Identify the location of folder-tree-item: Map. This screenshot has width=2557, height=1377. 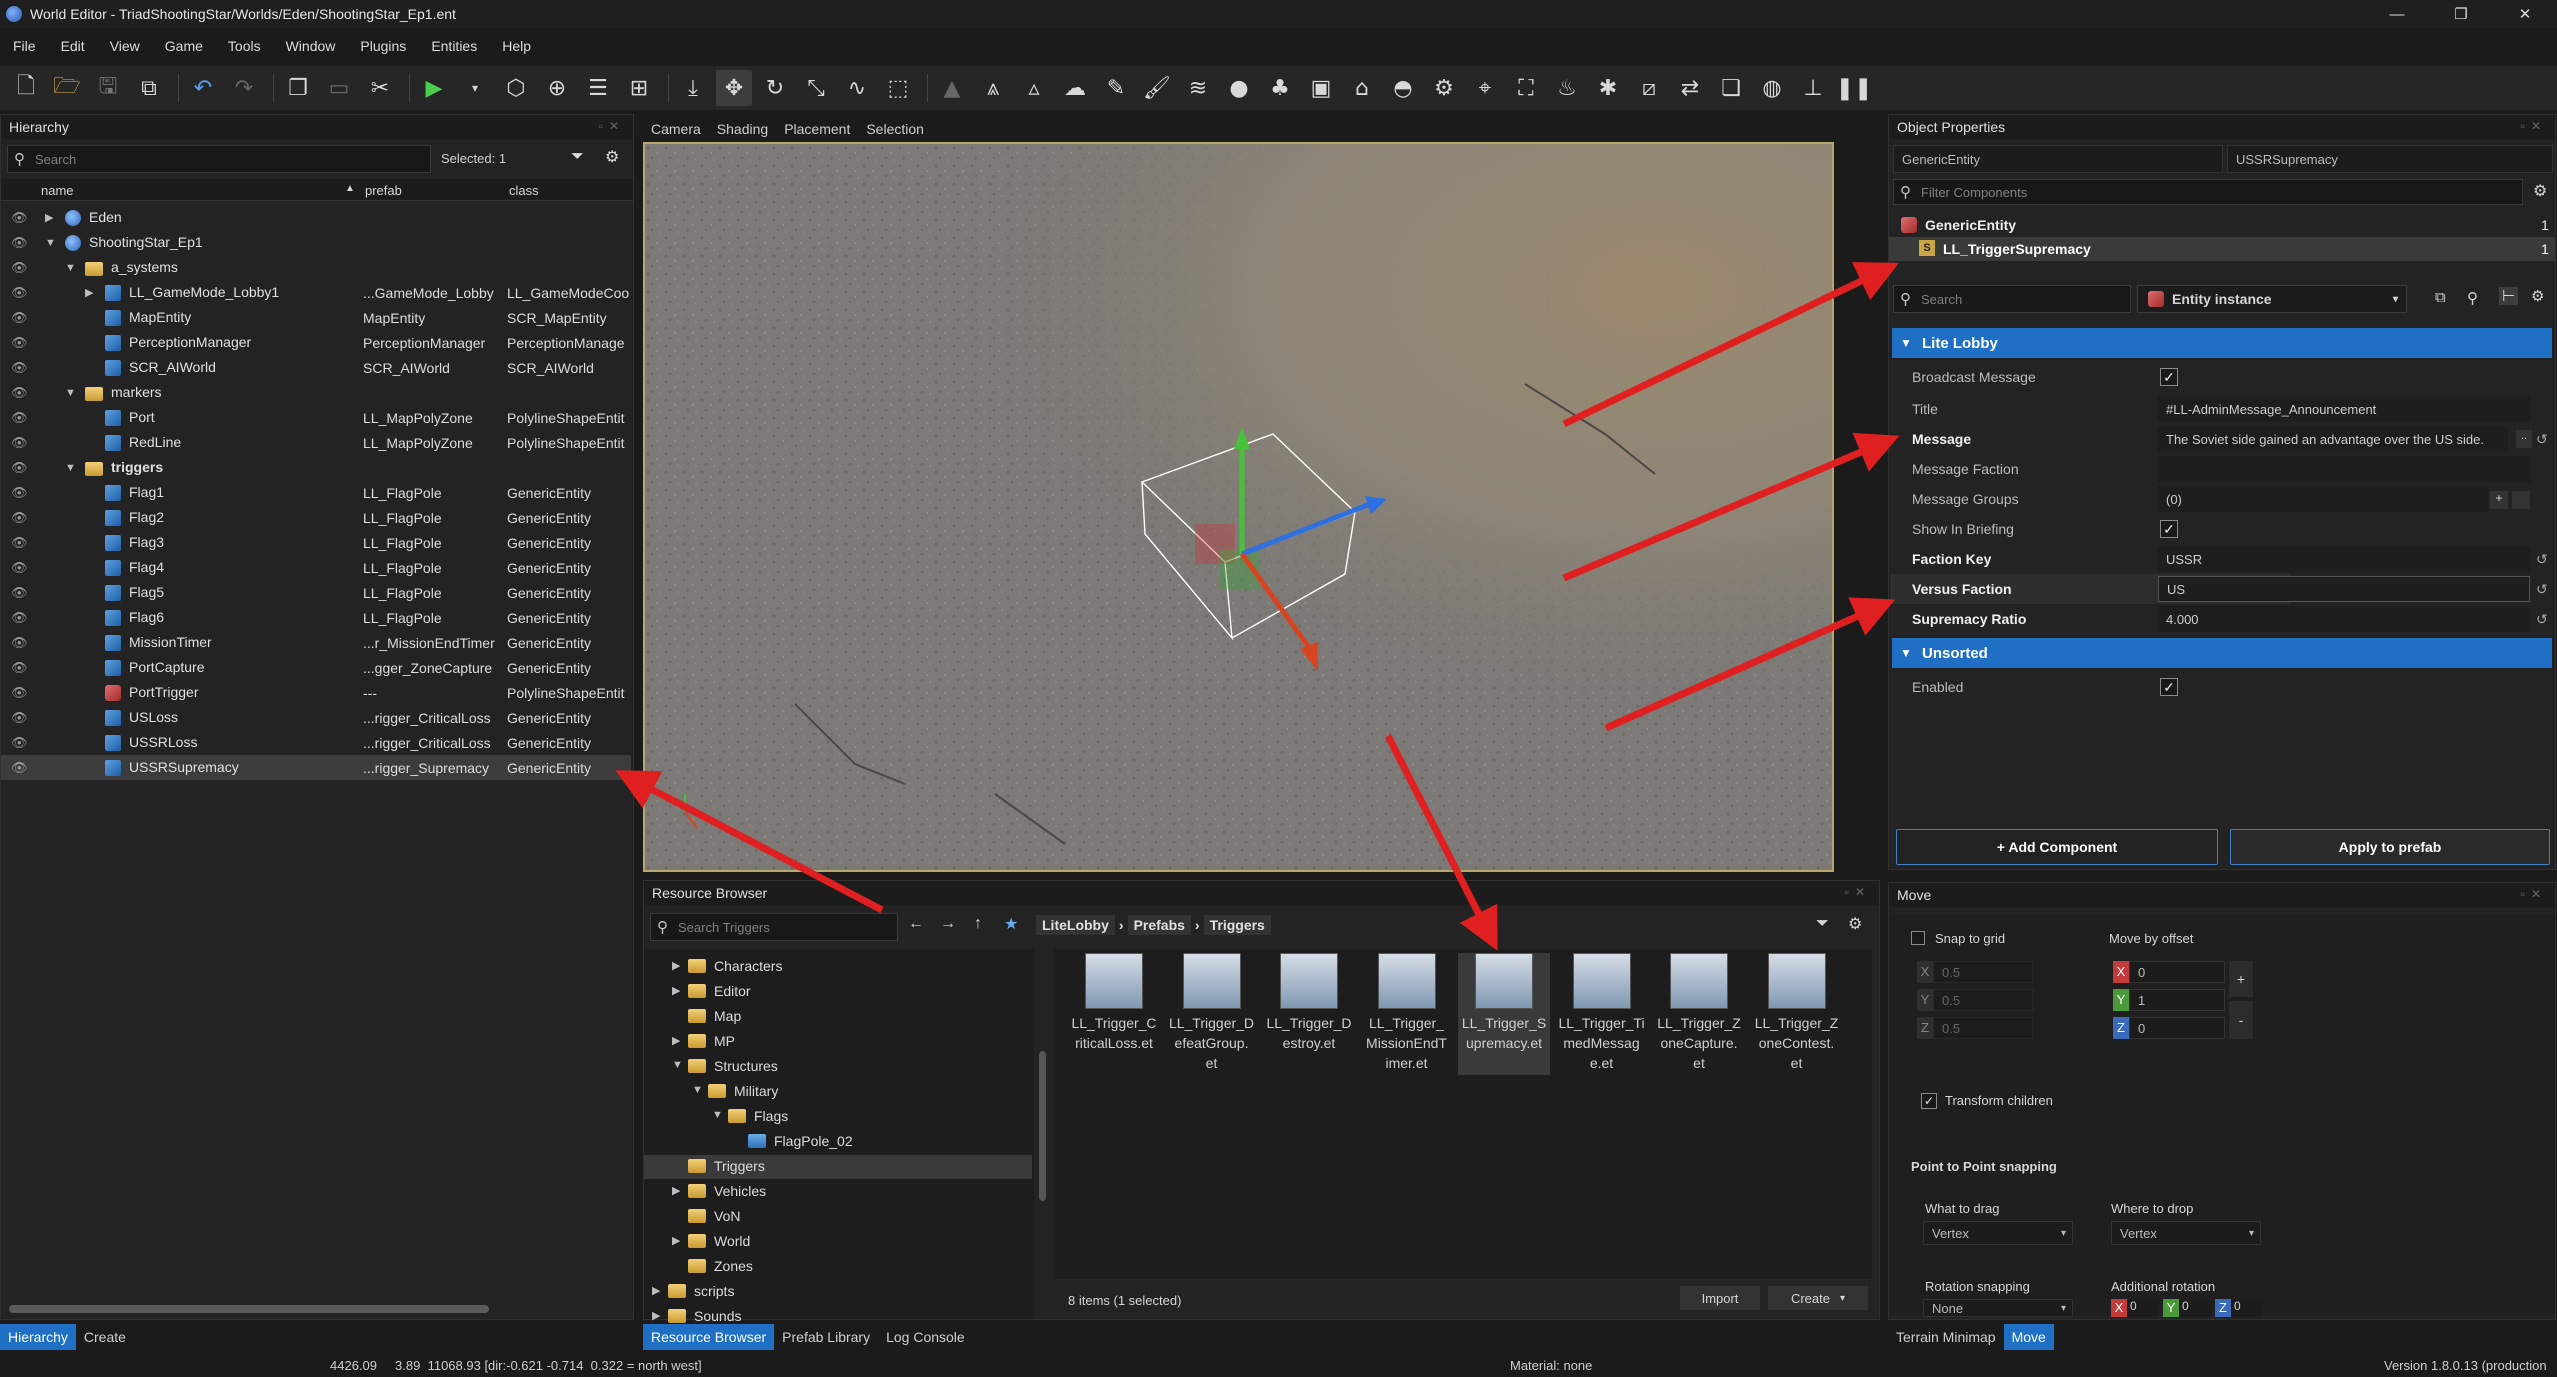
(838, 1017).